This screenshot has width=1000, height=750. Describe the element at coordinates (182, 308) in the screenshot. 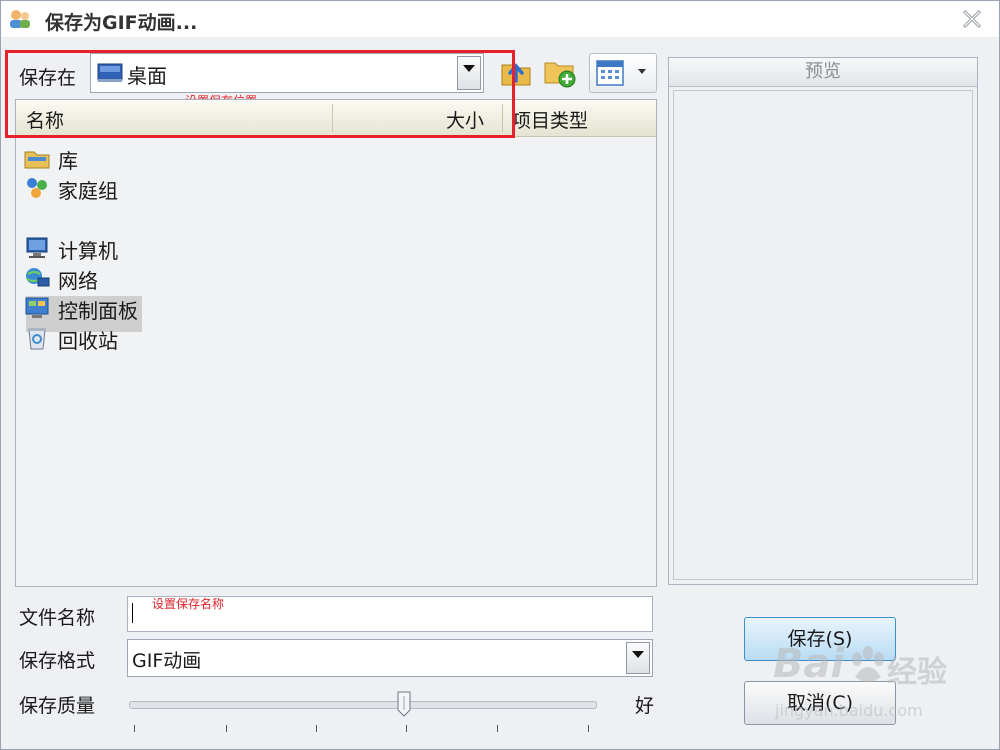

I see `list-item: 控制面板` at that location.